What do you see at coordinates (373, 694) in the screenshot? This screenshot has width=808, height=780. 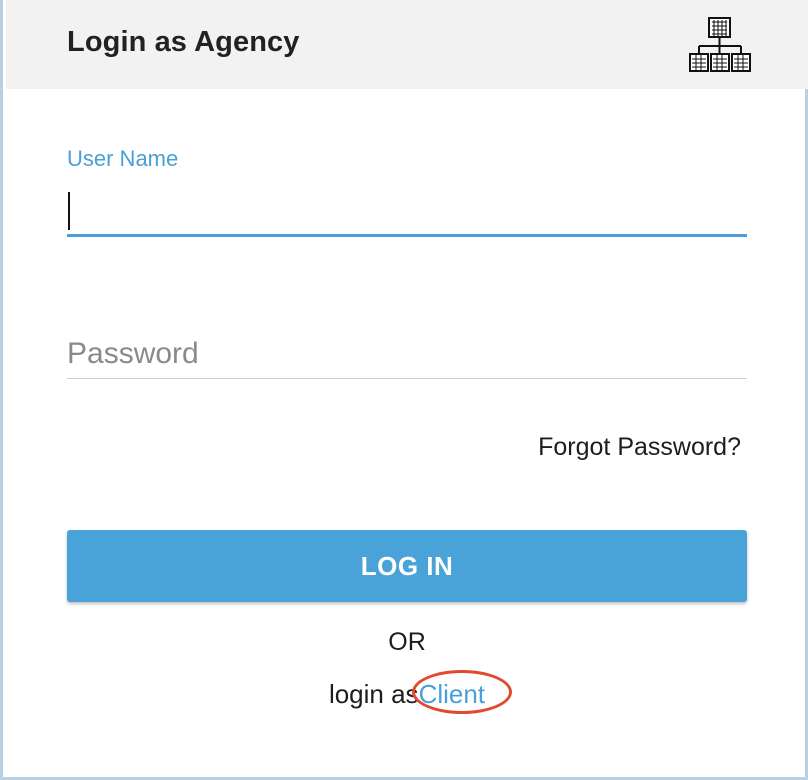 I see `alternate-login-prefix: login as` at bounding box center [373, 694].